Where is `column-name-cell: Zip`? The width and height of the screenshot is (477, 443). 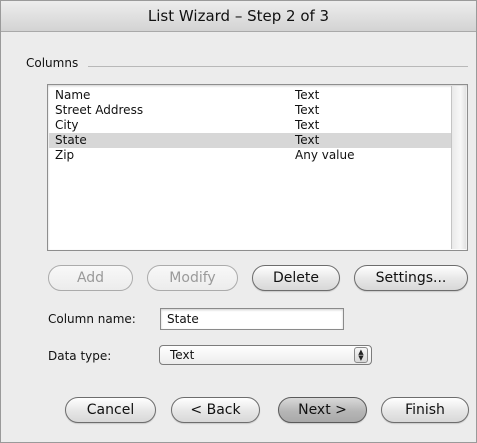
column-name-cell: Zip is located at coordinates (65, 155).